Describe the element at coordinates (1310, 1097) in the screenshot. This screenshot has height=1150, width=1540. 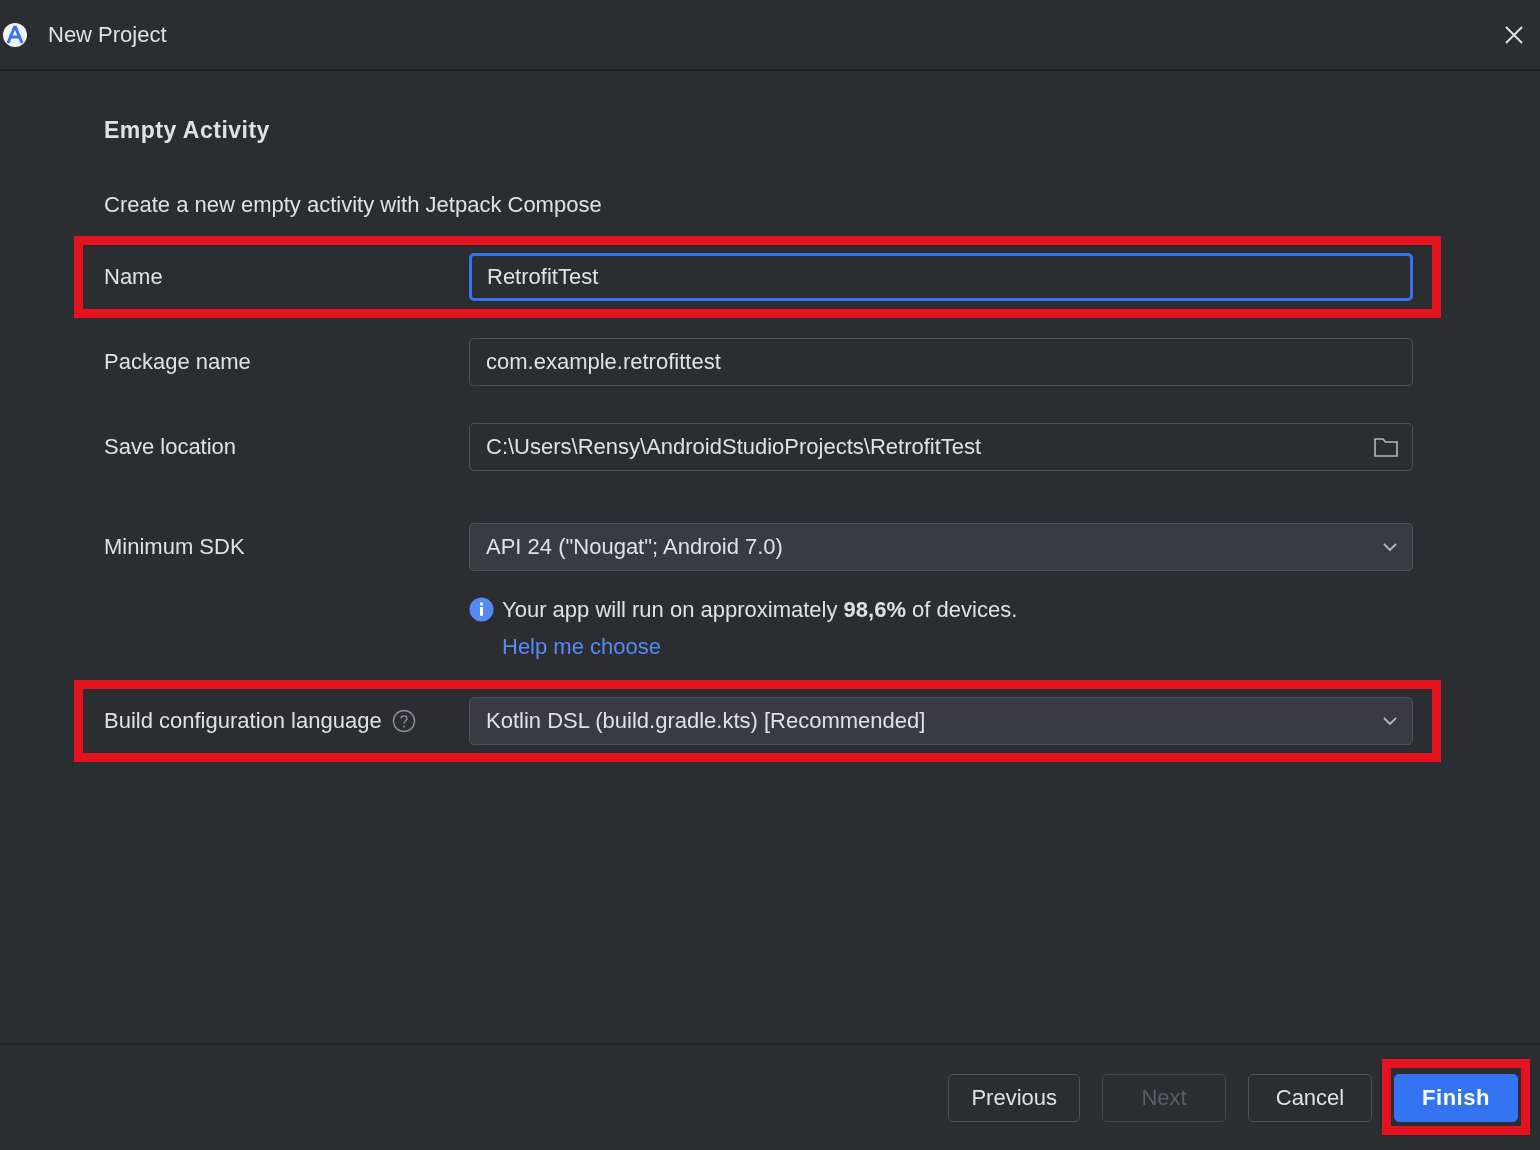
I see `dialog-button: Cancel` at that location.